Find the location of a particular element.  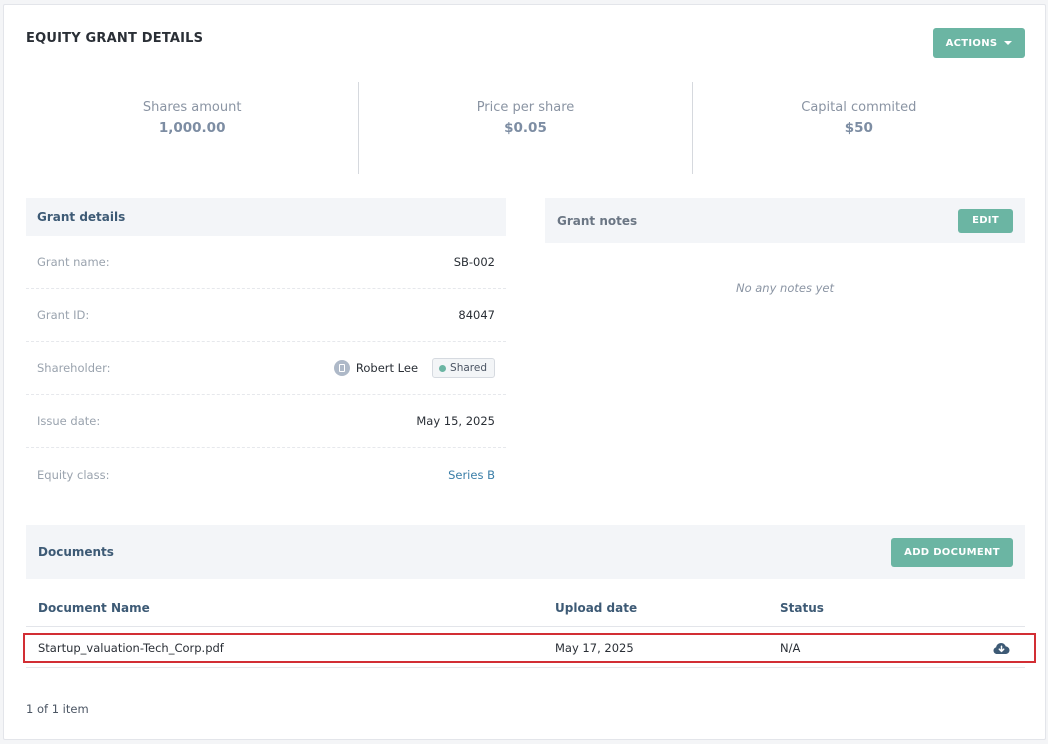

stat-value: $50 is located at coordinates (858, 127).